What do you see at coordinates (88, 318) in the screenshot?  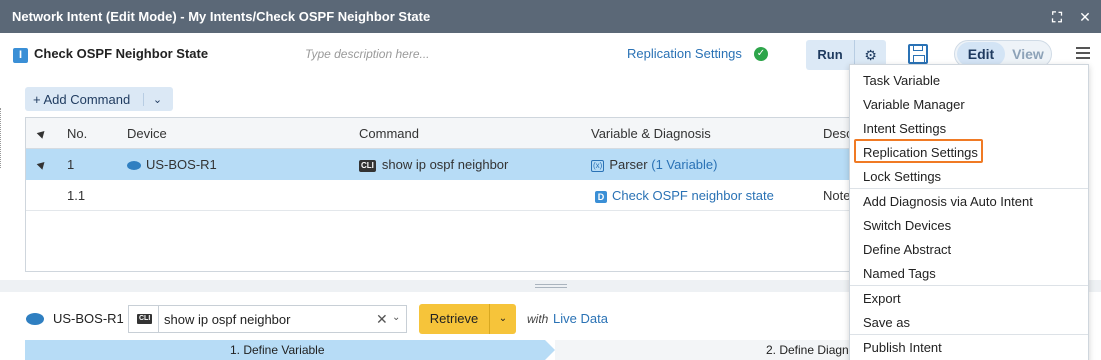 I see `selected-device-name: US-BOS-R1` at bounding box center [88, 318].